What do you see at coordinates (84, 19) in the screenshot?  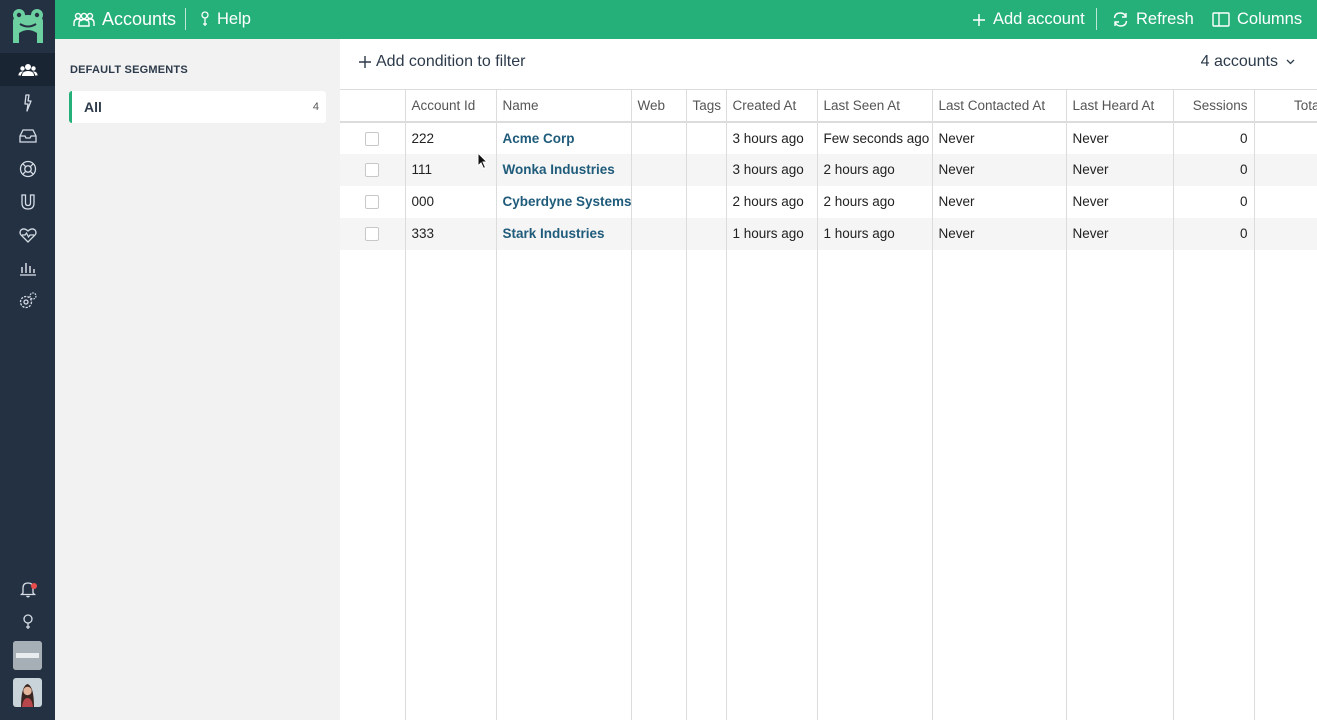 I see `accounts-icon` at bounding box center [84, 19].